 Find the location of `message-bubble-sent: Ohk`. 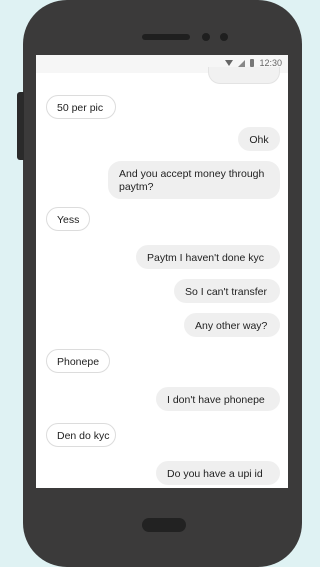

message-bubble-sent: Ohk is located at coordinates (259, 139).